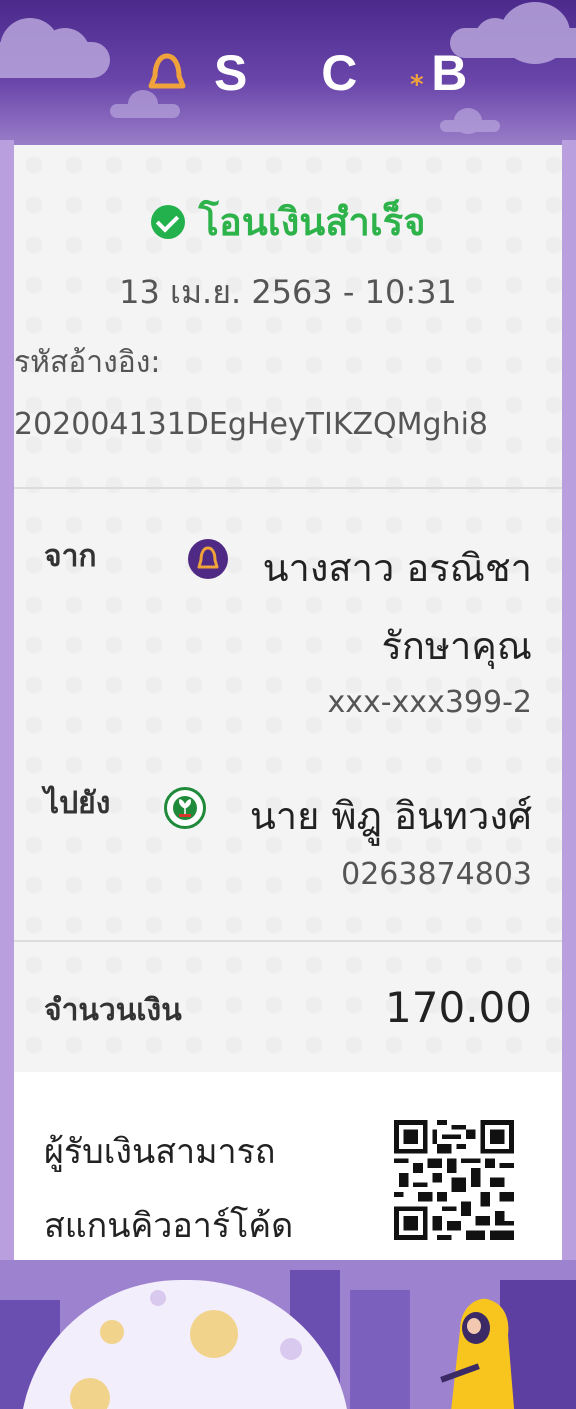 The height and width of the screenshot is (1409, 576). What do you see at coordinates (417, 85) in the screenshot?
I see `sparkle-icon: *` at bounding box center [417, 85].